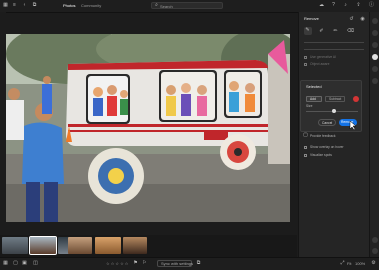 This screenshot has height=270, width=379. What do you see at coordinates (305, 155) in the screenshot?
I see `visualize-spots-checkbox` at bounding box center [305, 155].